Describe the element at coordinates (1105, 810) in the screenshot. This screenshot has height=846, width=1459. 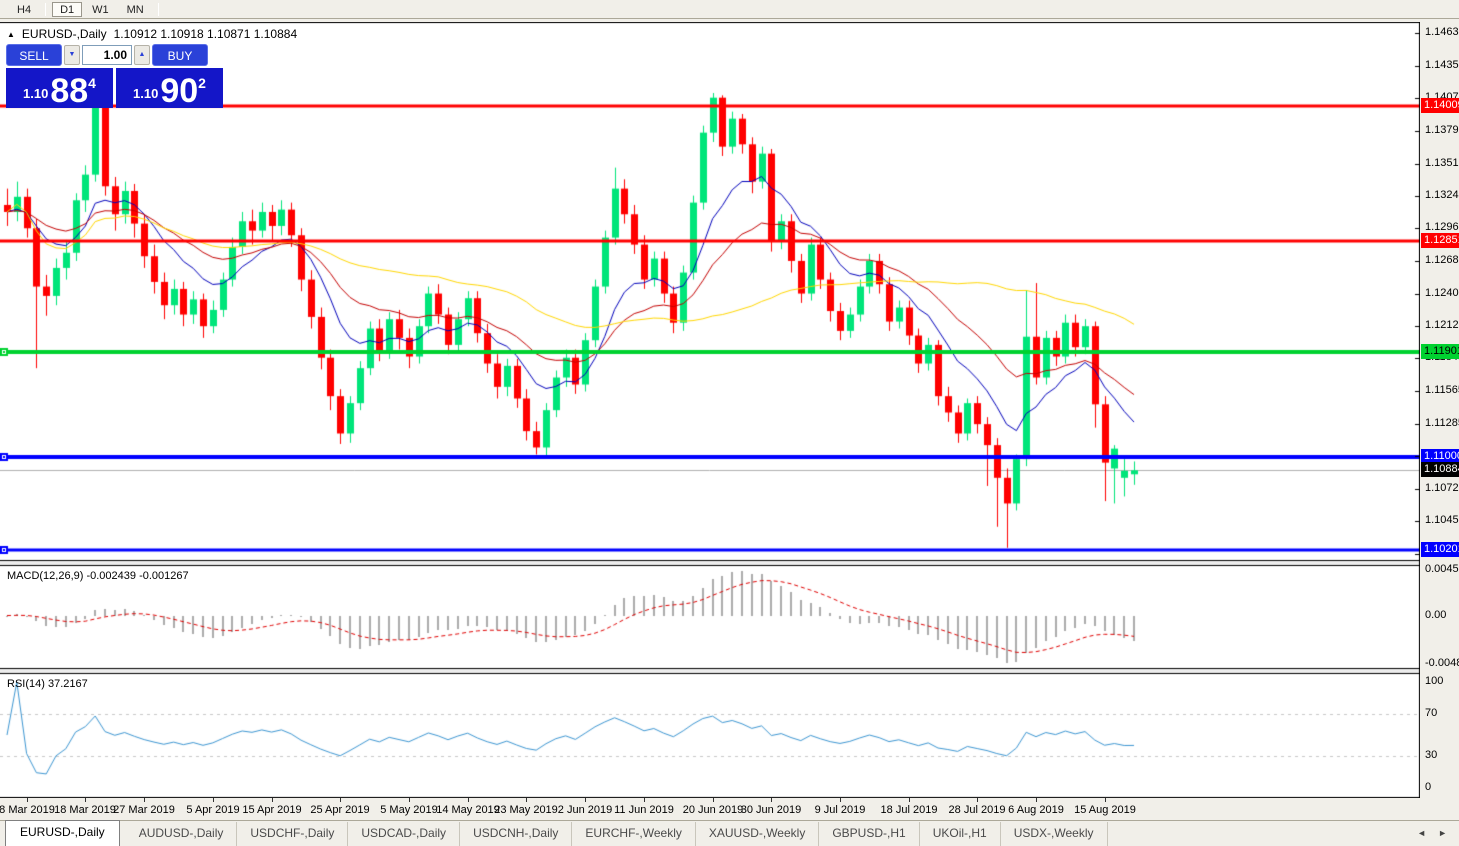
I see `date-axis-label: 15 Aug 2019` at that location.